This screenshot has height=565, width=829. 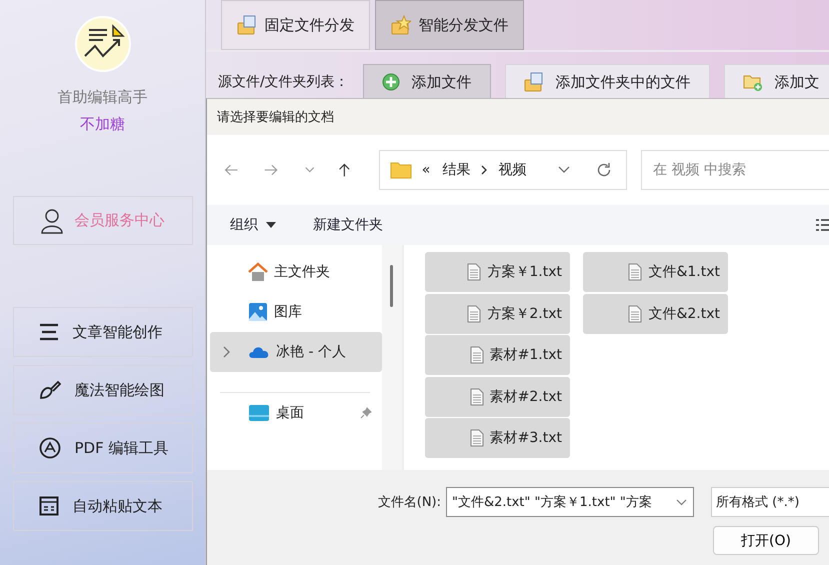 I want to click on forward-arrow-icon, so click(x=271, y=170).